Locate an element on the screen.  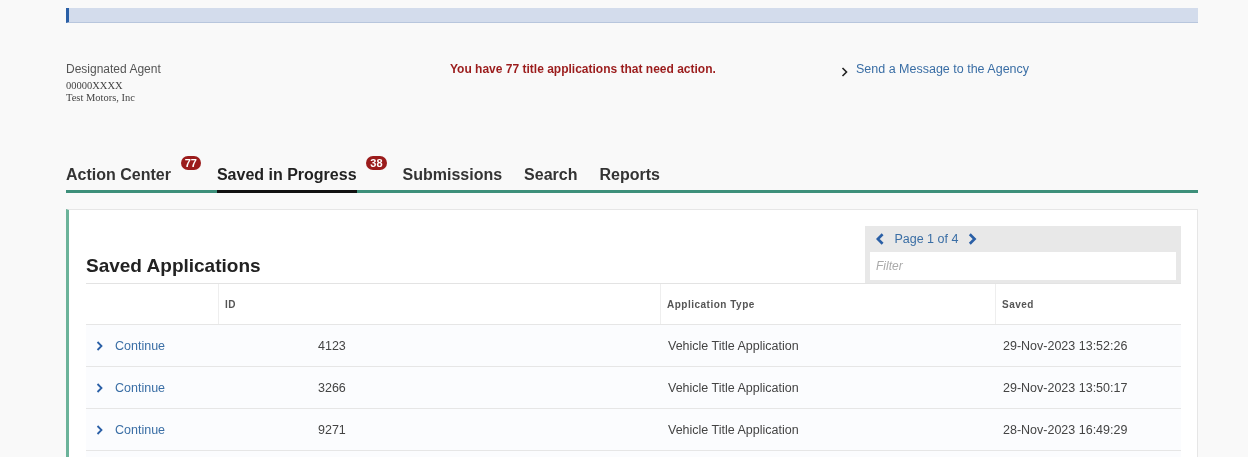
count-badge: 77 is located at coordinates (190, 163).